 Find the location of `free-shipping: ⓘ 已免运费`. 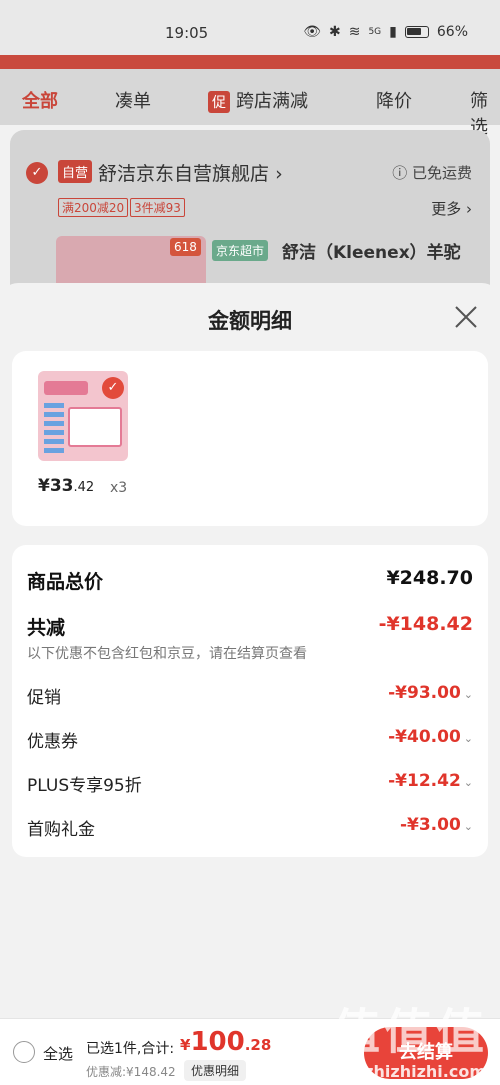

free-shipping: ⓘ 已免运费 is located at coordinates (432, 172).